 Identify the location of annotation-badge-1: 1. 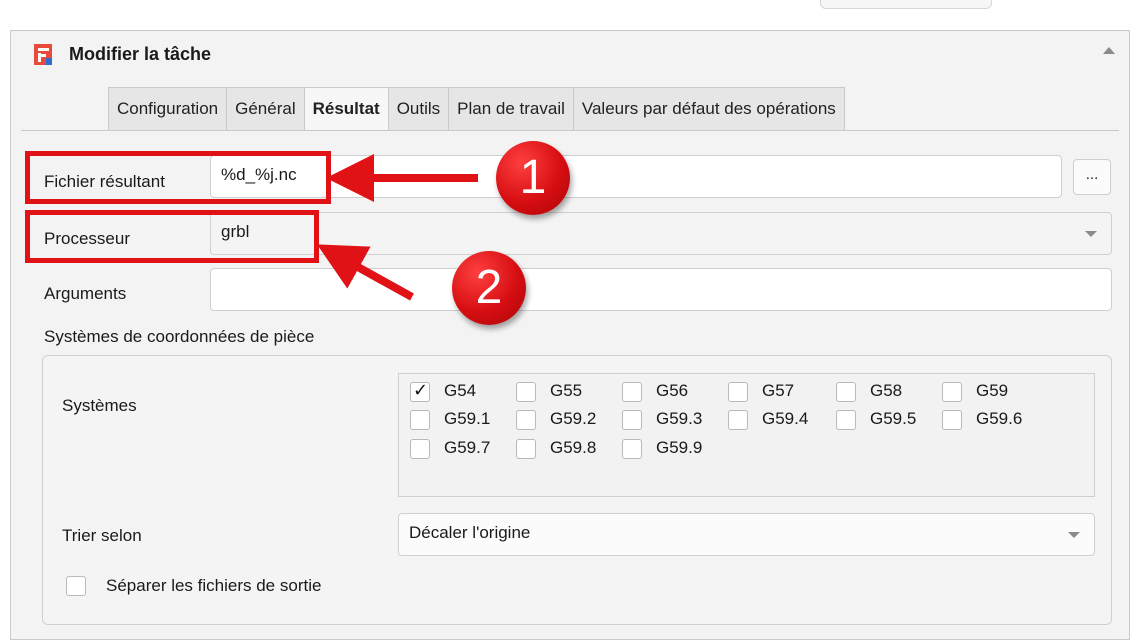
(533, 178).